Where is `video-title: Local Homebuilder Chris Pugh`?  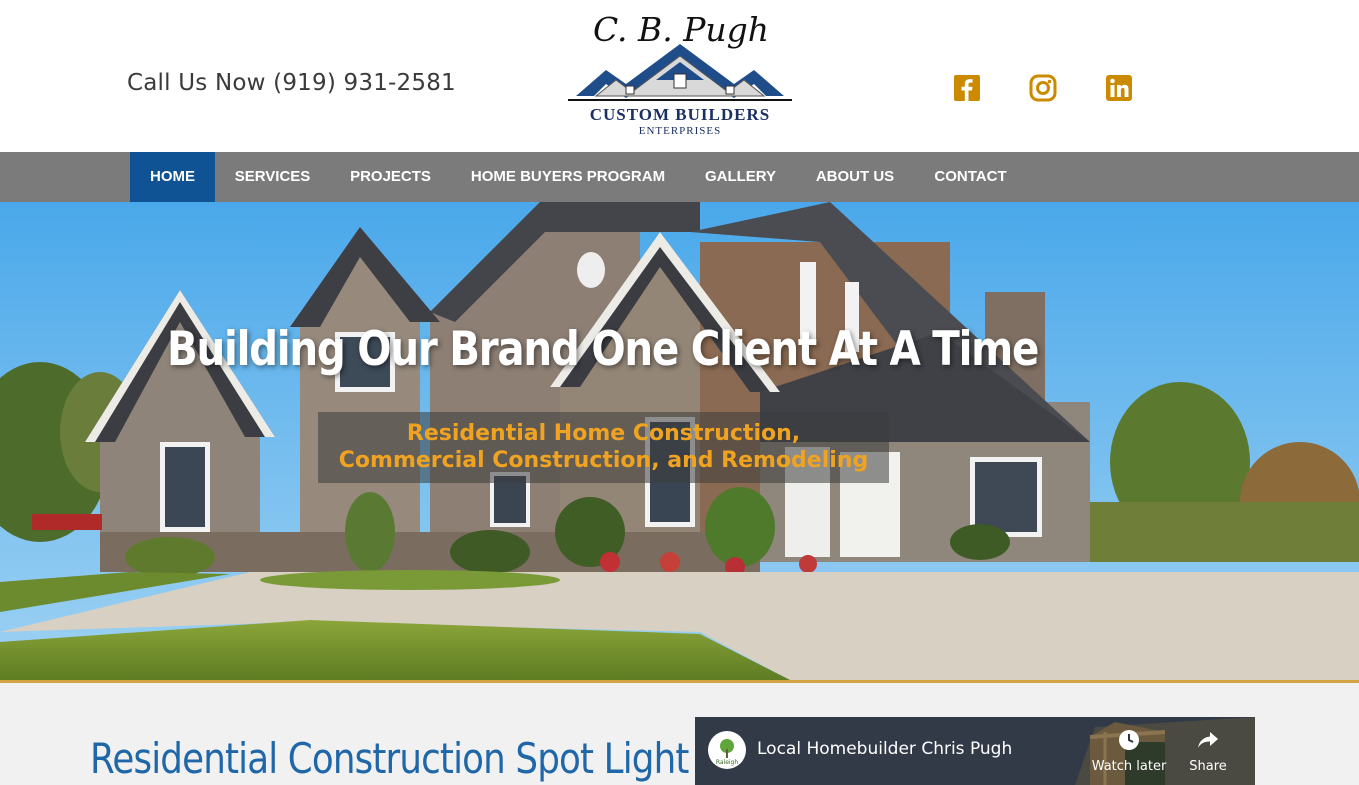
video-title: Local Homebuilder Chris Pugh is located at coordinates (884, 749).